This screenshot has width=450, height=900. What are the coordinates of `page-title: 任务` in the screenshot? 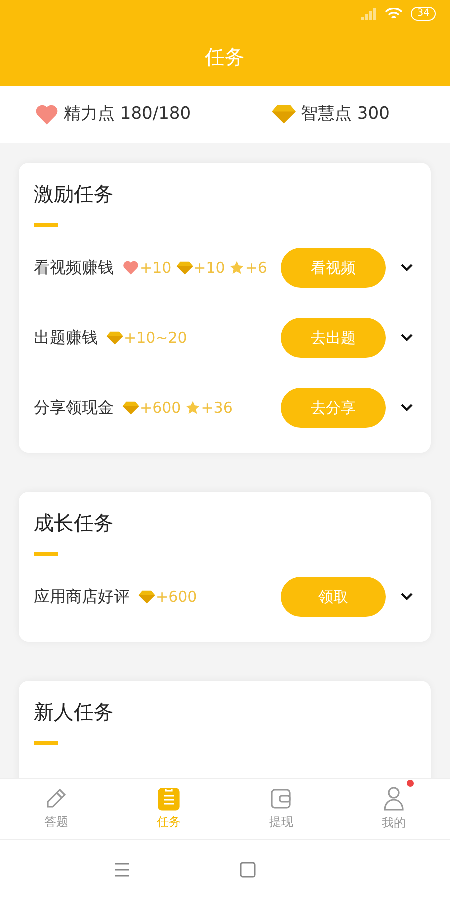 It's located at (225, 57).